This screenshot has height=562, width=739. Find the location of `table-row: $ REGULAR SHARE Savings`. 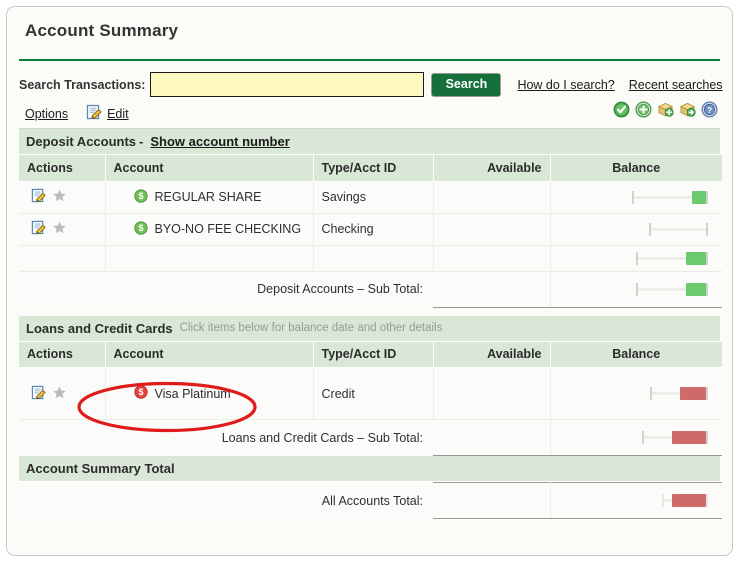

table-row: $ REGULAR SHARE Savings is located at coordinates (370, 197).